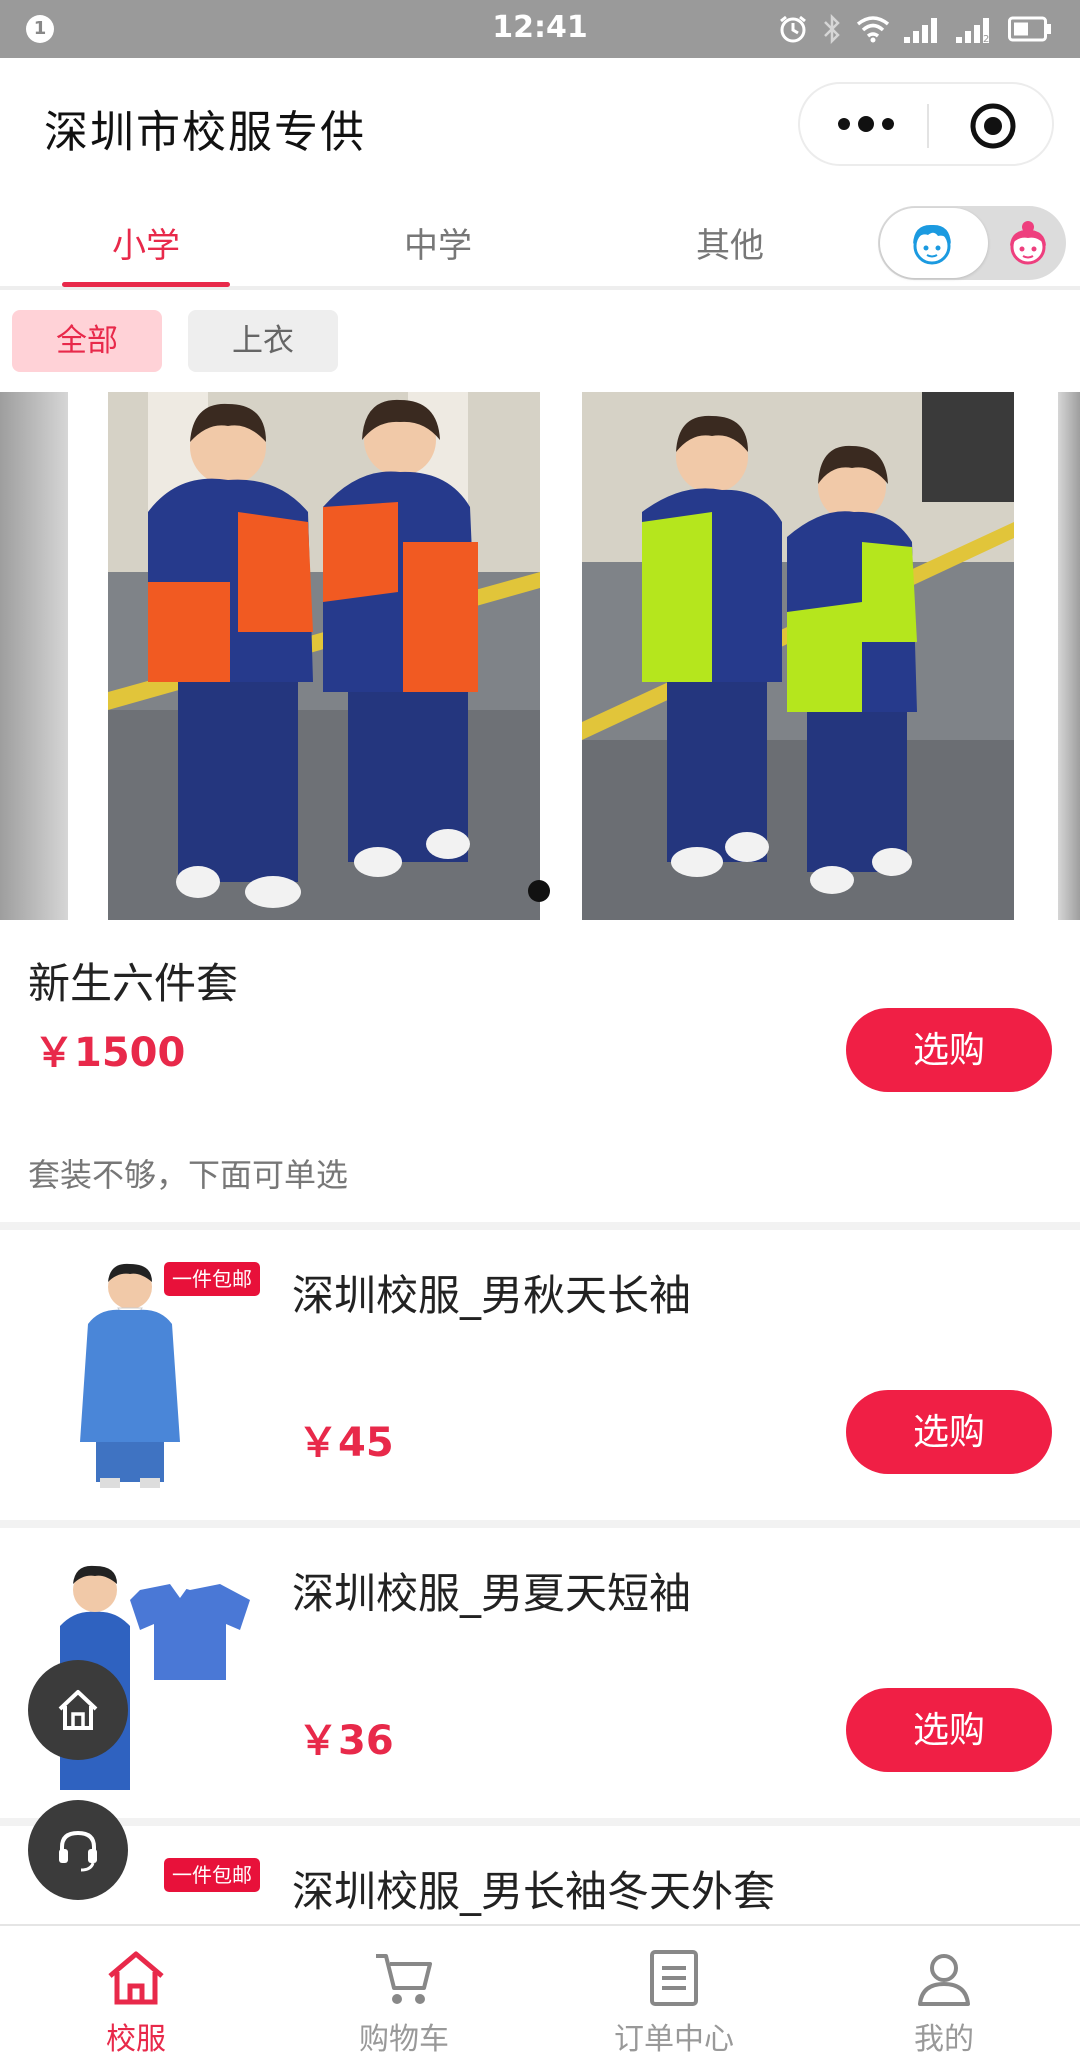  What do you see at coordinates (674, 1978) in the screenshot?
I see `order-list-icon` at bounding box center [674, 1978].